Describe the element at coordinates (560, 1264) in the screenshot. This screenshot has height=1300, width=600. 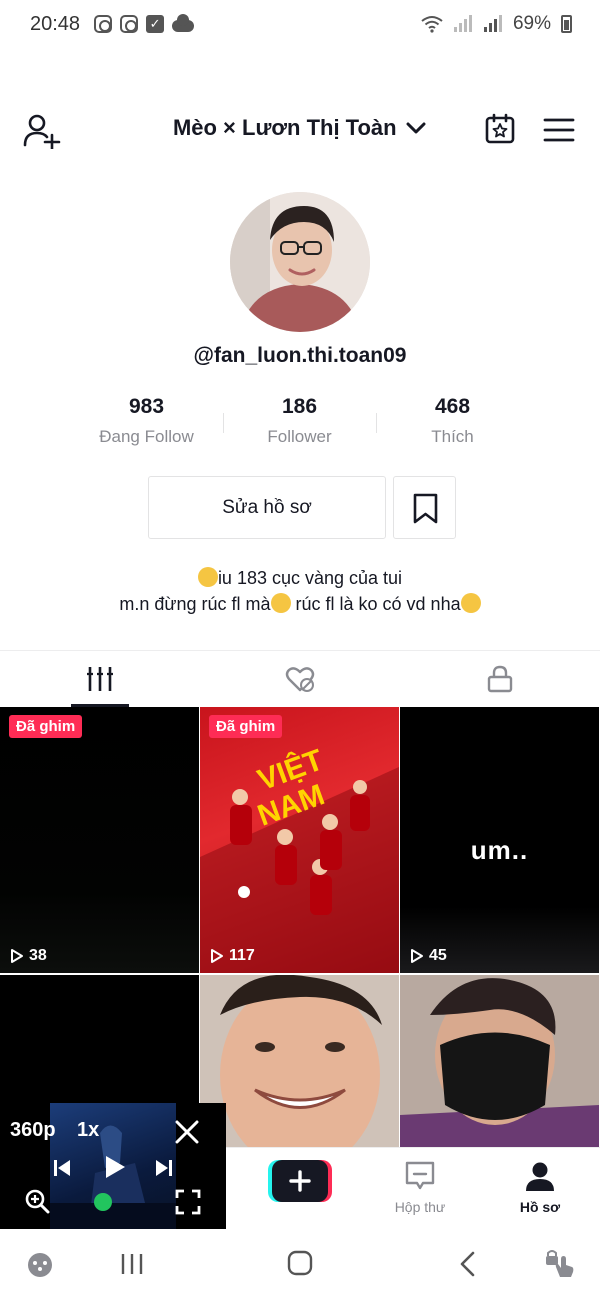
I see `touch-lock-icon` at that location.